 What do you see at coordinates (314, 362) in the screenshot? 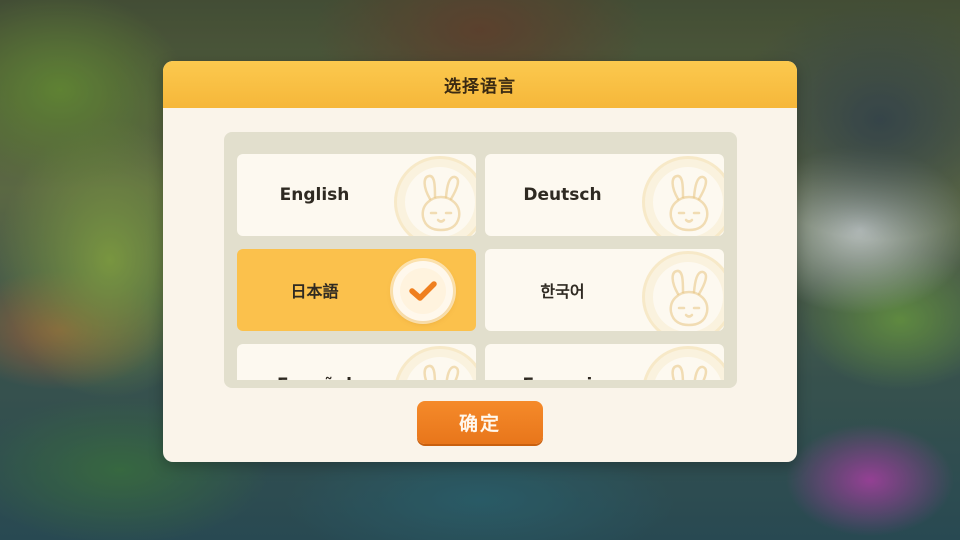
I see `language-label: Español` at bounding box center [314, 362].